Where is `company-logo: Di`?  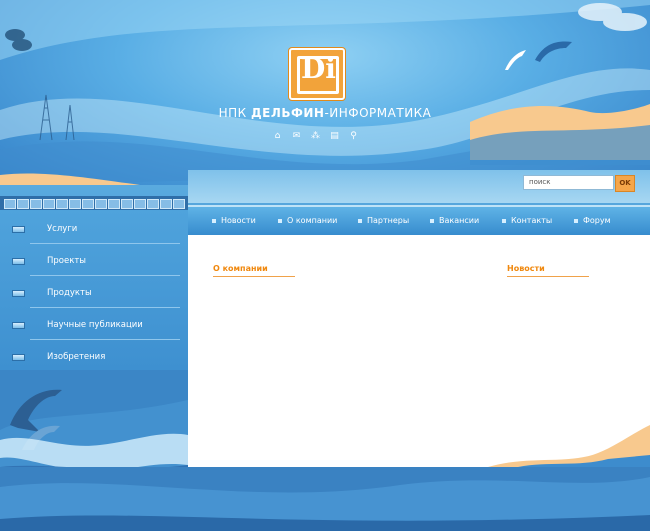 company-logo: Di is located at coordinates (317, 74).